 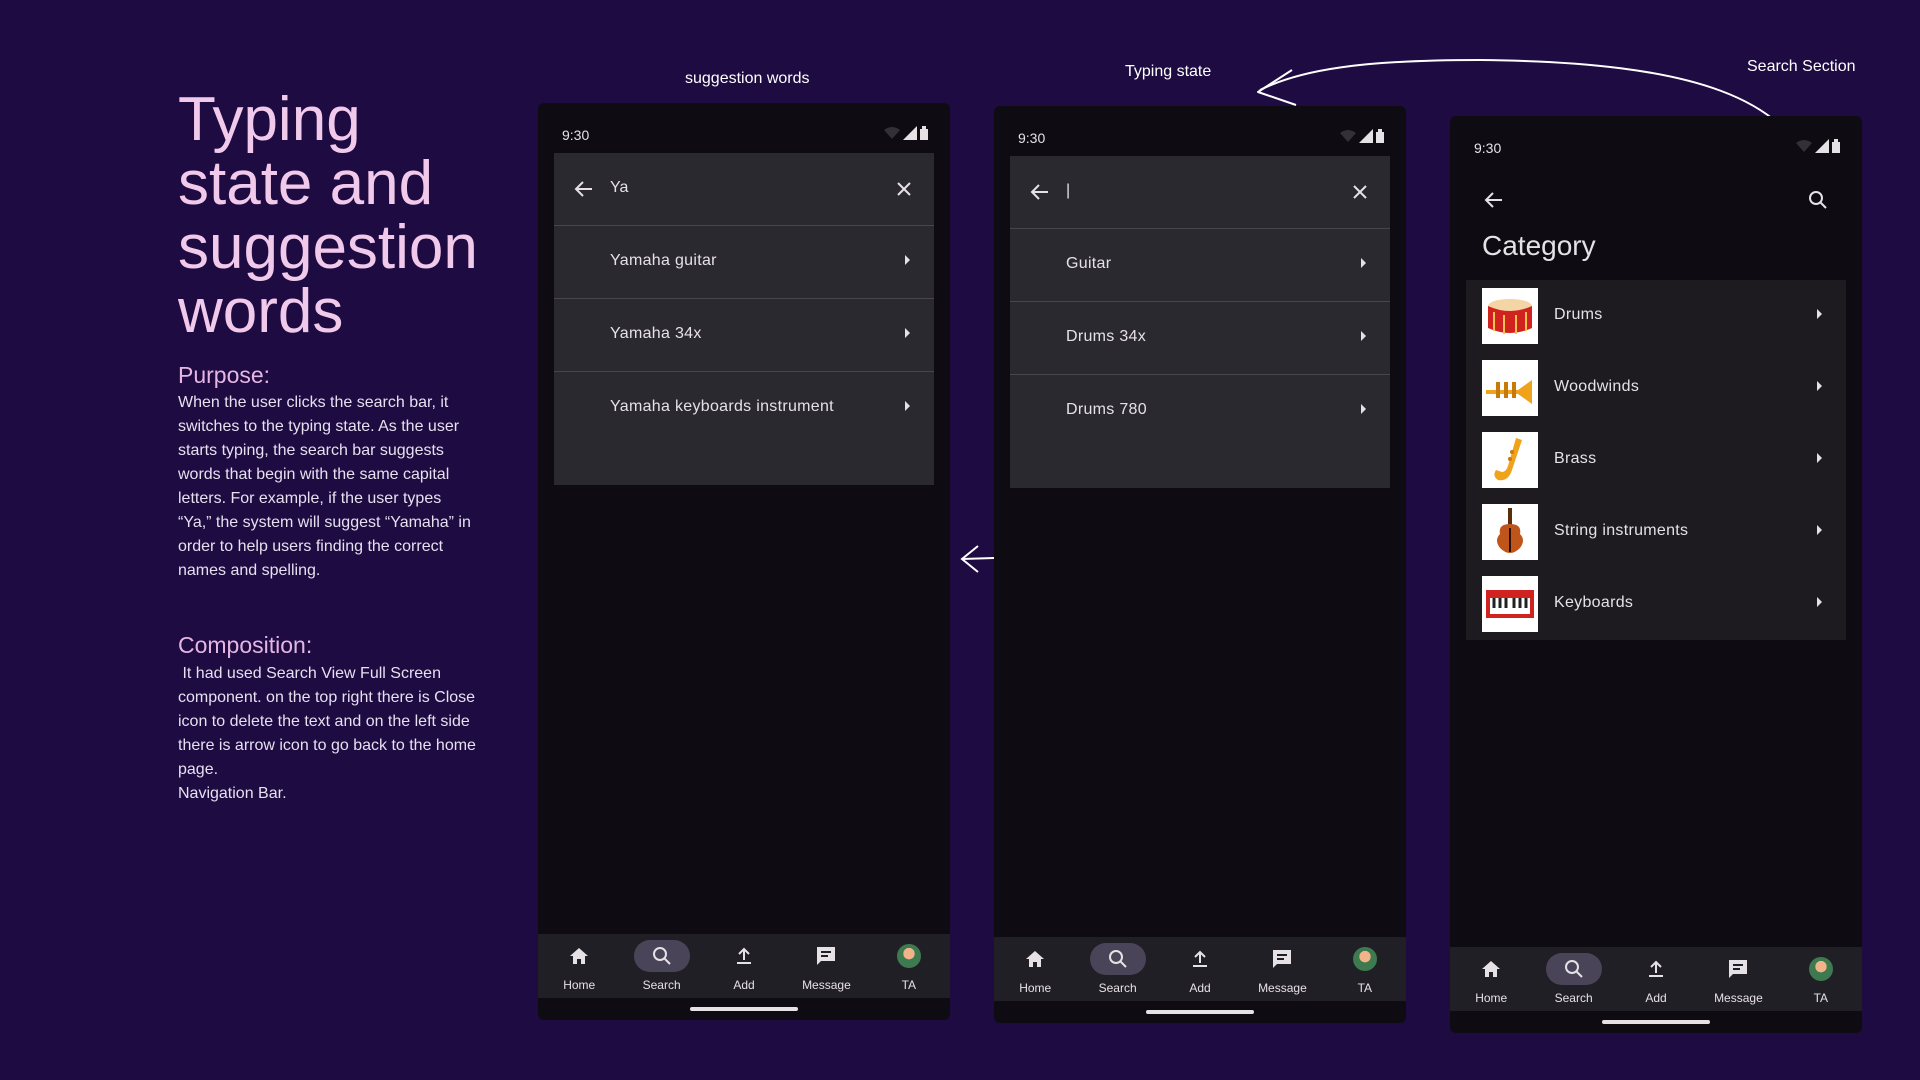 What do you see at coordinates (1578, 314) in the screenshot?
I see `category-label: Drums` at bounding box center [1578, 314].